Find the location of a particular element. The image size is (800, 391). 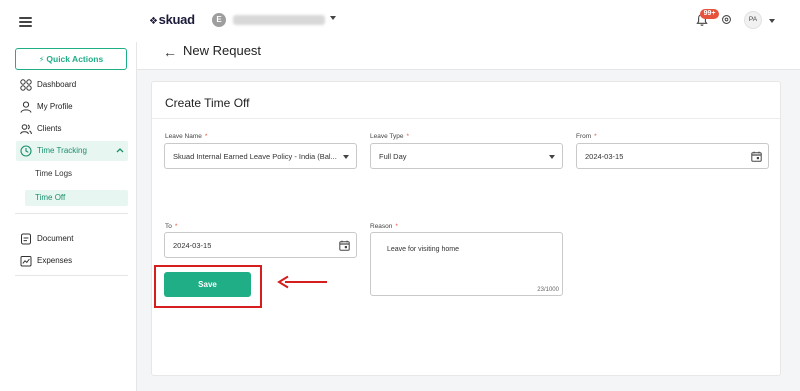

leave-type-select: Full Day is located at coordinates (466, 156).